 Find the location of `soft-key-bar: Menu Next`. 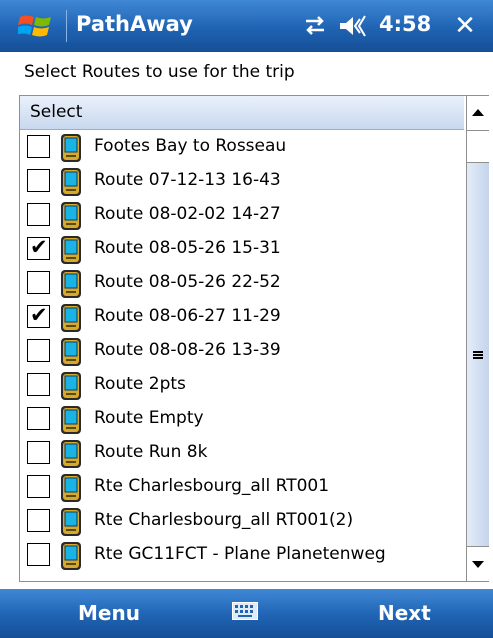

soft-key-bar: Menu Next is located at coordinates (246, 613).